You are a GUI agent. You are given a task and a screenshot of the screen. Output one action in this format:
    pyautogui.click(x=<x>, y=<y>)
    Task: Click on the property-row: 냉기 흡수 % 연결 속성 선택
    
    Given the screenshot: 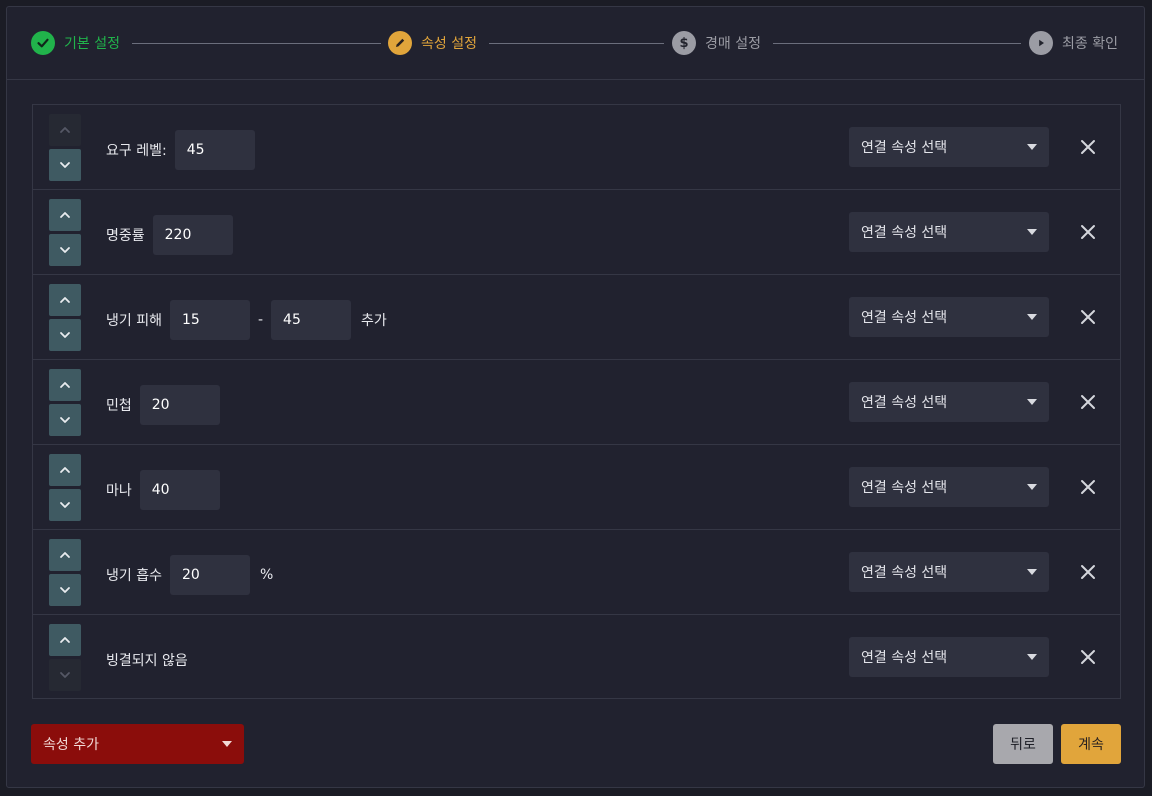 What is the action you would take?
    pyautogui.click(x=576, y=572)
    